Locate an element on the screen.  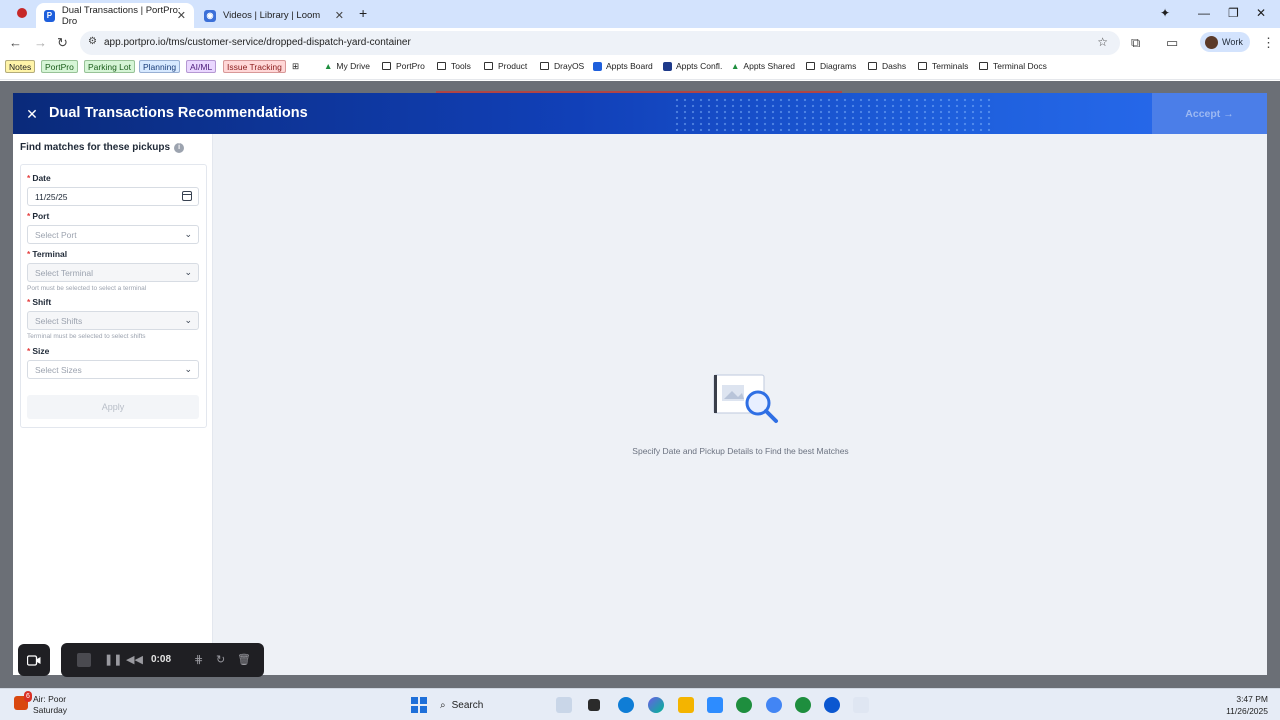
site-info-icon: ⚙ is located at coordinates (92, 41).